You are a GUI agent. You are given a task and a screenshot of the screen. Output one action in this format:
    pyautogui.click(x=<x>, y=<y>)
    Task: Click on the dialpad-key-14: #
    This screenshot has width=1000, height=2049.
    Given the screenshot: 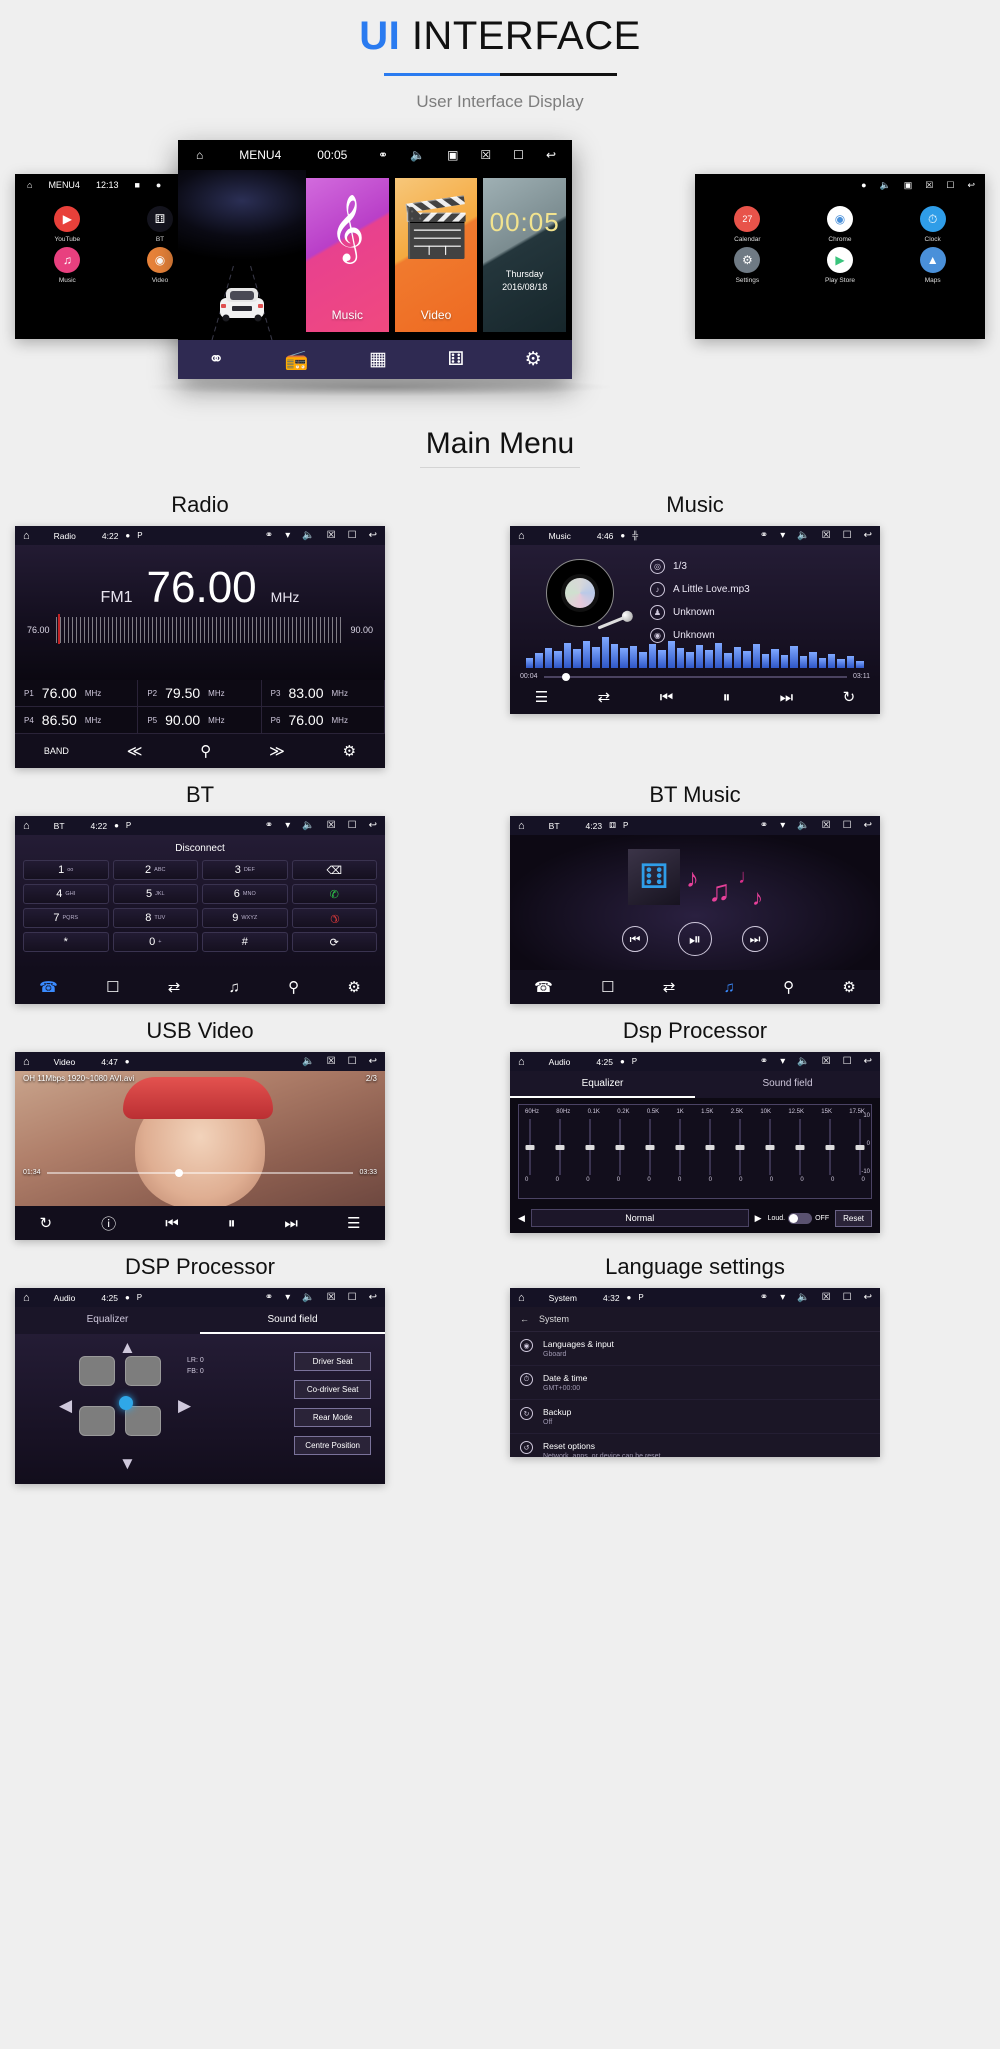 What is the action you would take?
    pyautogui.click(x=245, y=942)
    